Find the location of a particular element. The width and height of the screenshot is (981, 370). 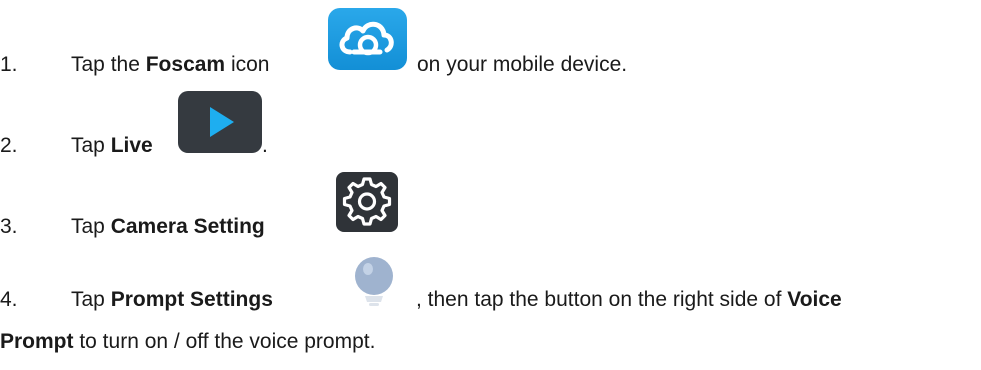

step-bold-term: Camera Setting is located at coordinates (187, 226).